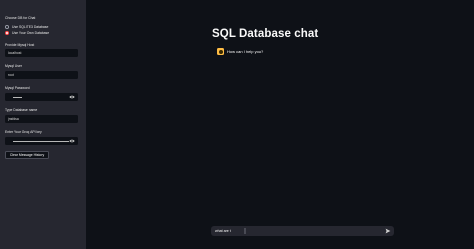 The image size is (474, 249). I want to click on bot-avatar-icon, so click(220, 51).